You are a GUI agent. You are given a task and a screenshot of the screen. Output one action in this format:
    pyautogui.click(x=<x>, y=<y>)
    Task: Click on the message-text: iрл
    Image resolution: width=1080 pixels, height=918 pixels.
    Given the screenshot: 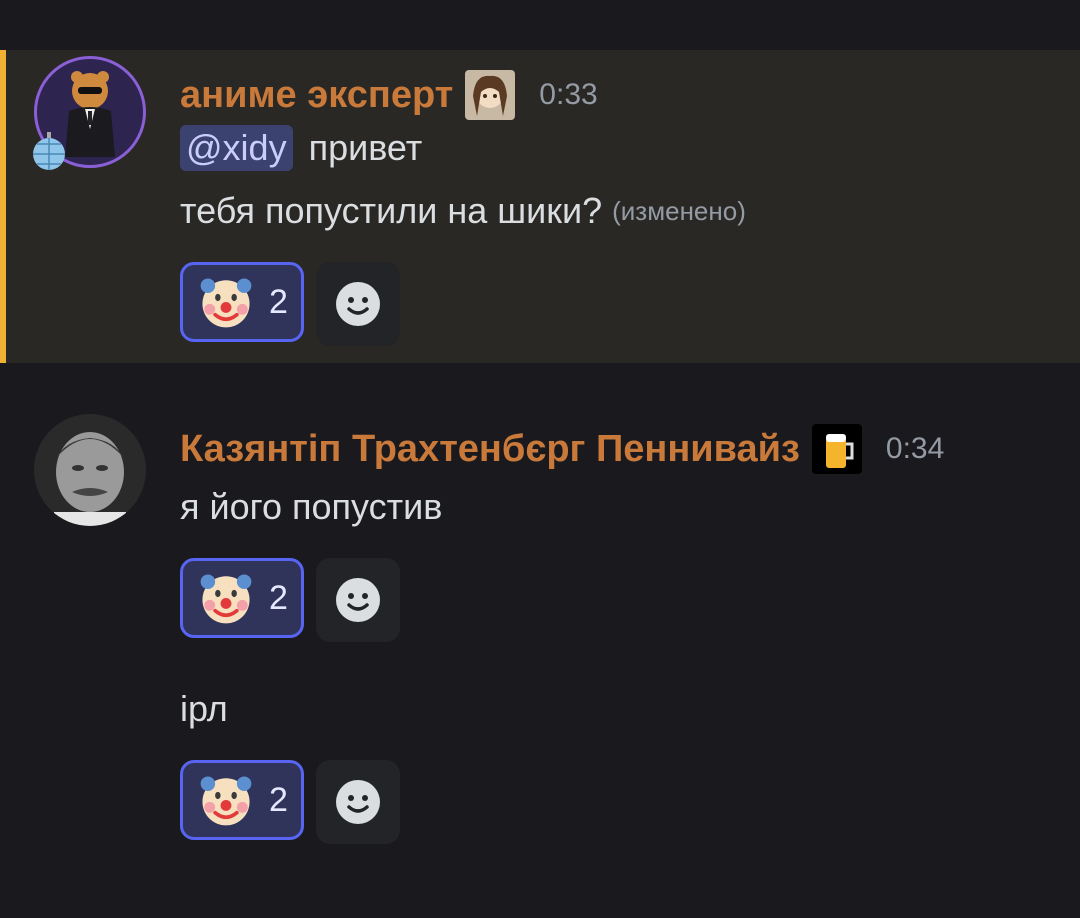 What is the action you would take?
    pyautogui.click(x=204, y=708)
    